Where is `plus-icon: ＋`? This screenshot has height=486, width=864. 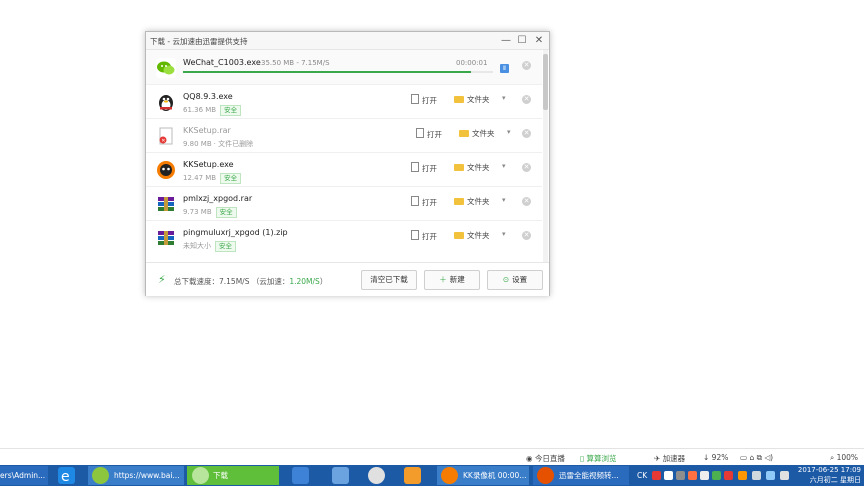
plus-icon: ＋ is located at coordinates (443, 279).